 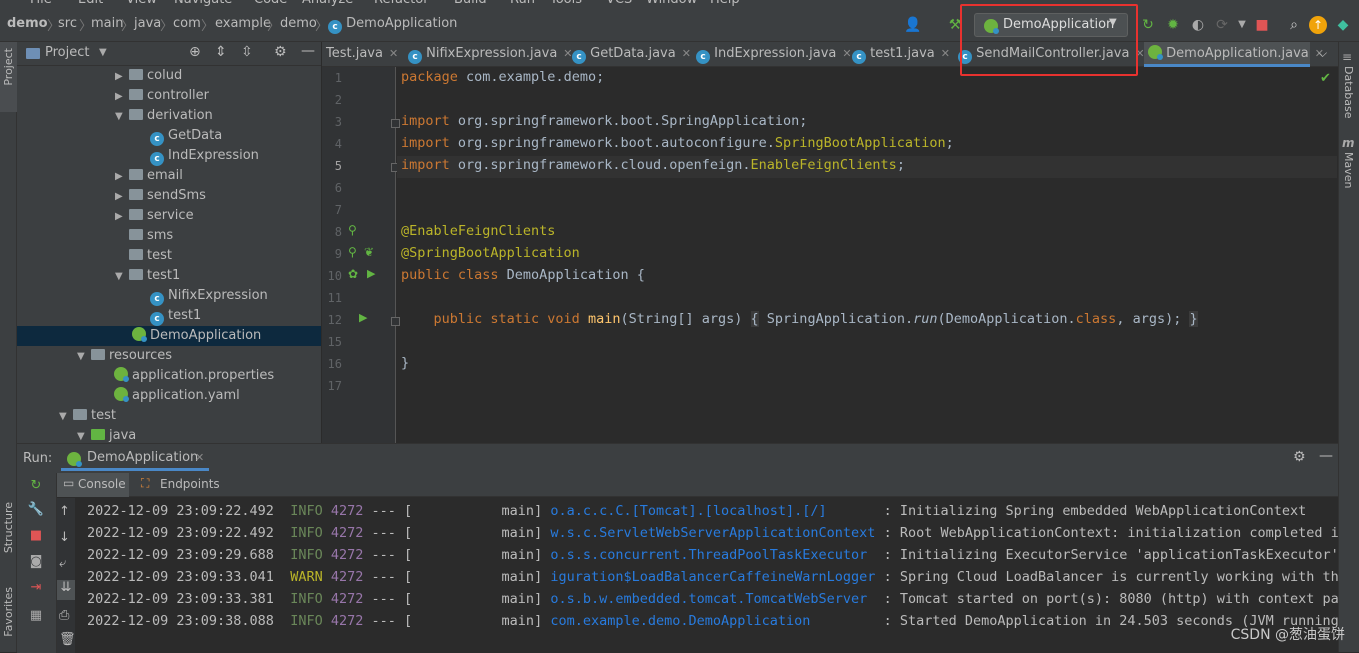 I want to click on maven-tool-label: Maven, so click(x=1348, y=170).